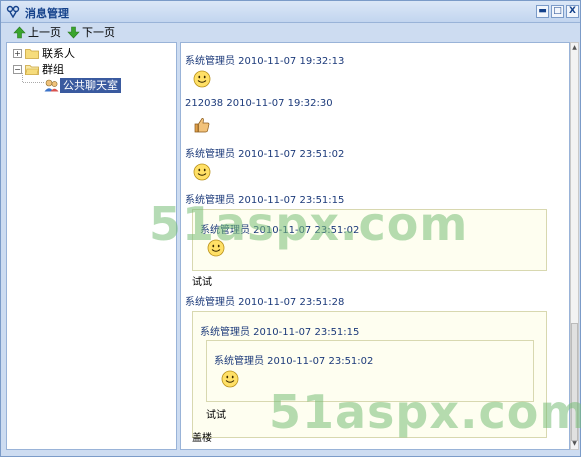  I want to click on message-meta: 212038 2010-11-07 19:32:30, so click(259, 103).